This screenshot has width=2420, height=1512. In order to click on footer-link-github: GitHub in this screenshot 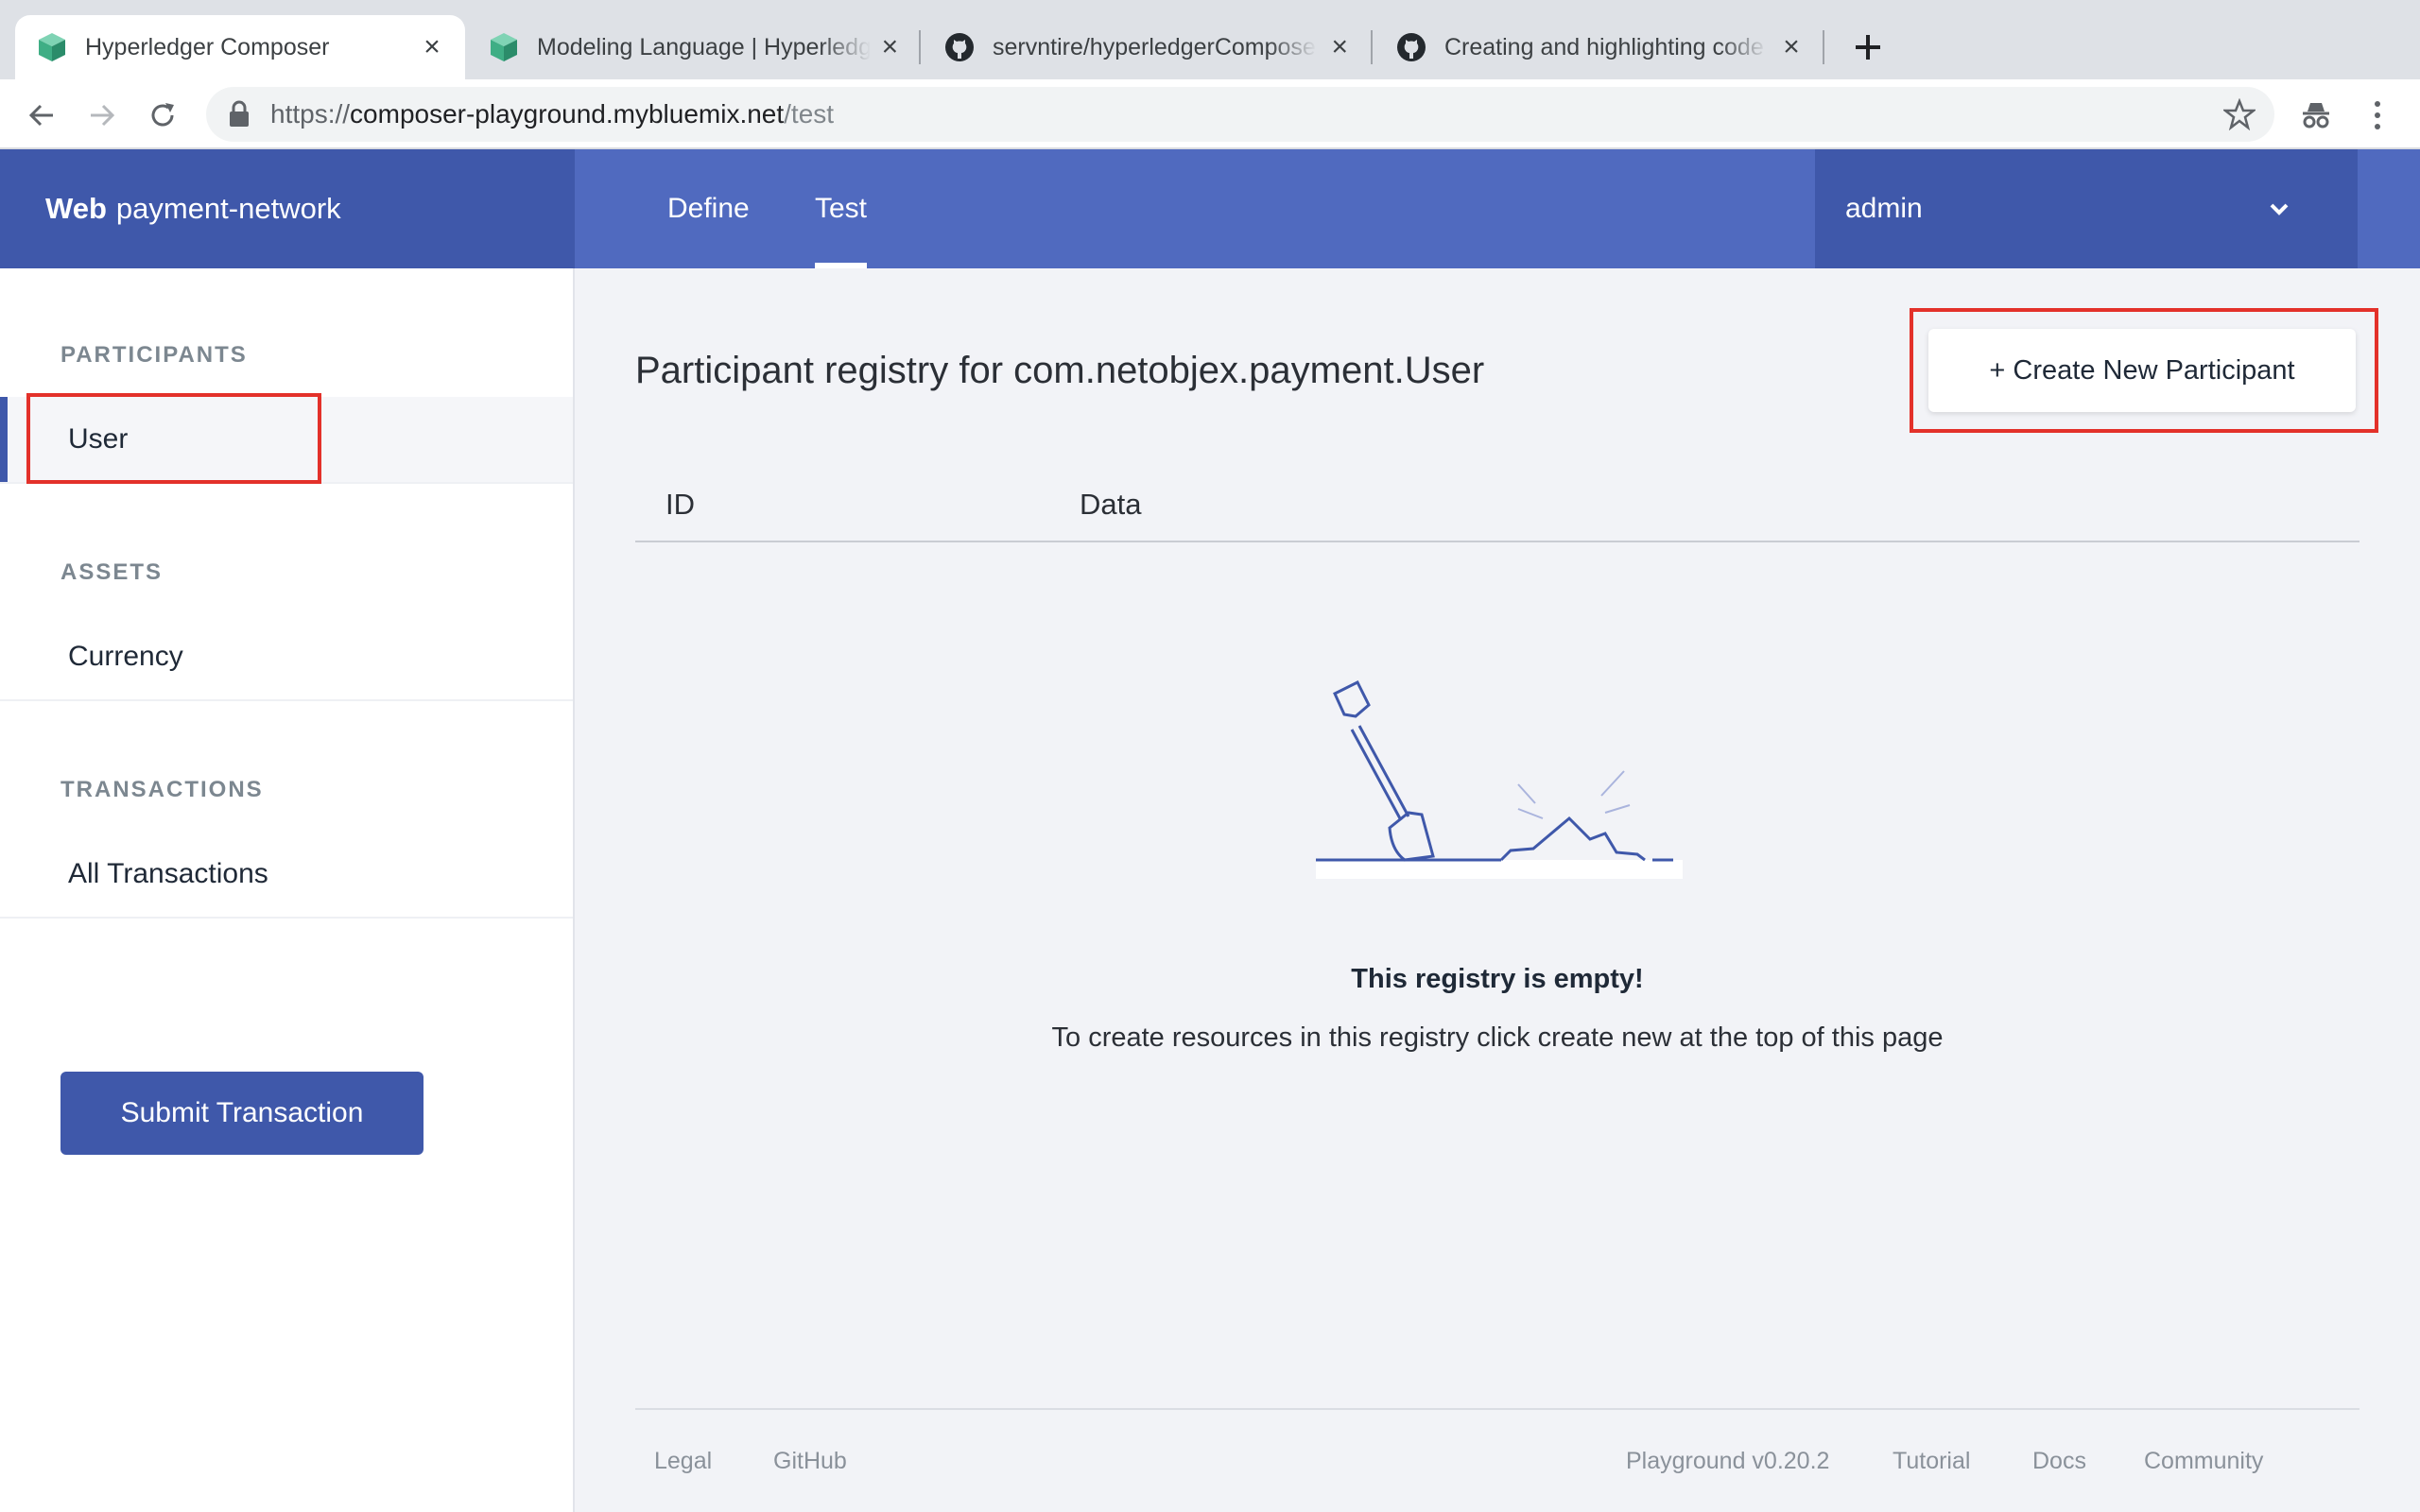, I will do `click(810, 1461)`.